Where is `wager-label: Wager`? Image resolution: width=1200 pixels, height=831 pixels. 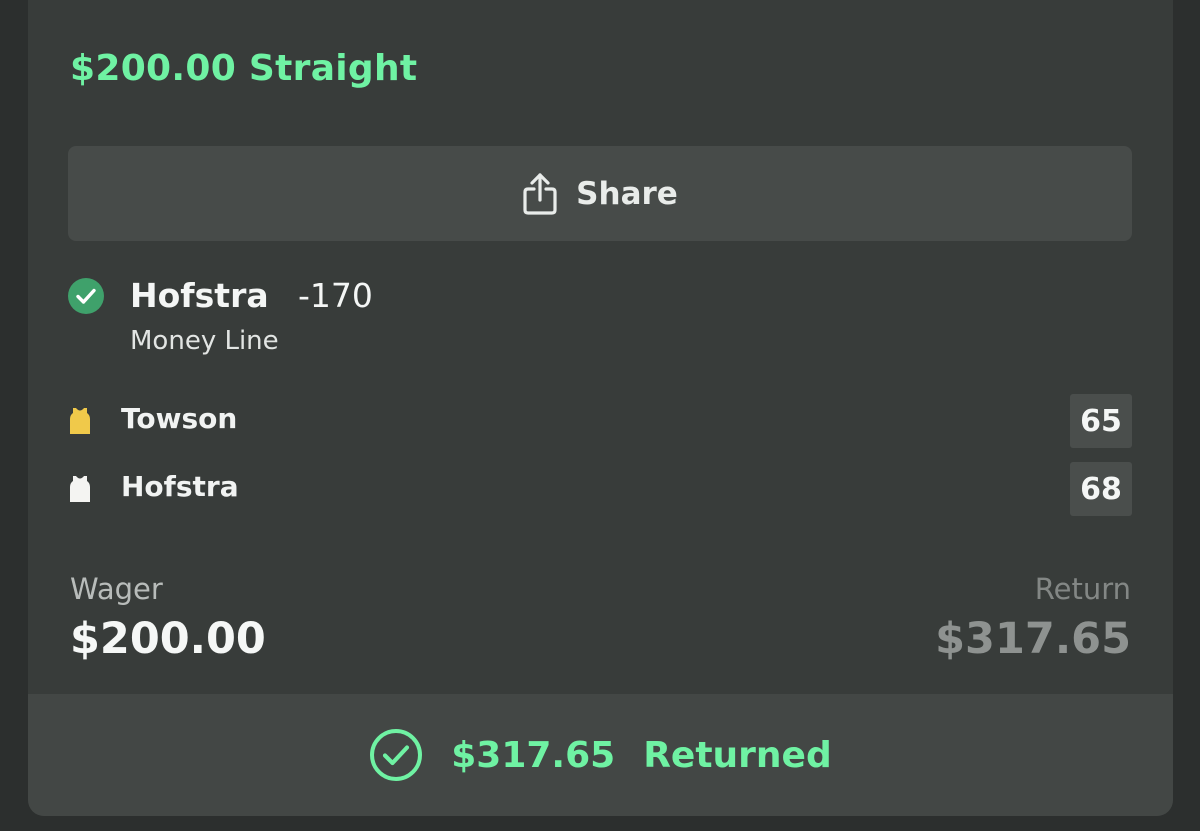 wager-label: Wager is located at coordinates (116, 589).